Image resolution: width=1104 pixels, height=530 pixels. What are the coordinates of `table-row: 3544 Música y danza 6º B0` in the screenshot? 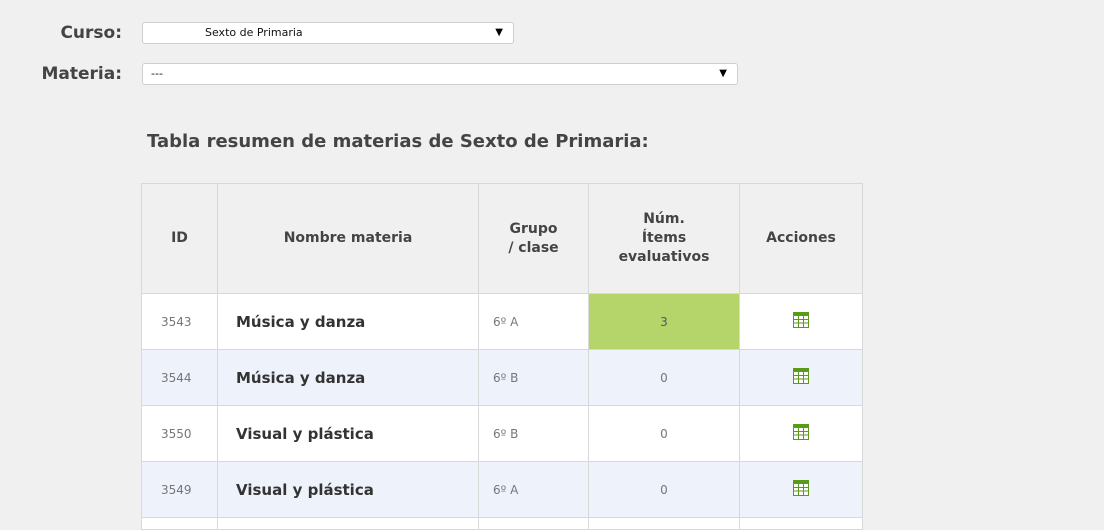 It's located at (502, 377).